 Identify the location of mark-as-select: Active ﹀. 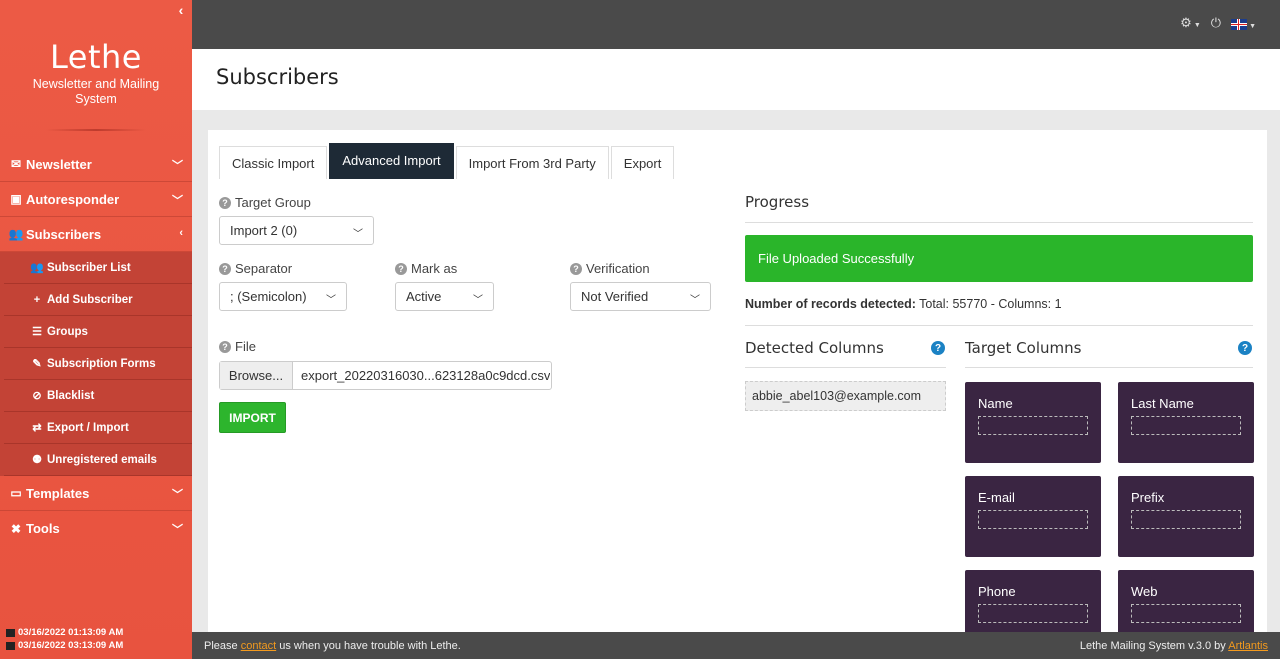
(444, 296).